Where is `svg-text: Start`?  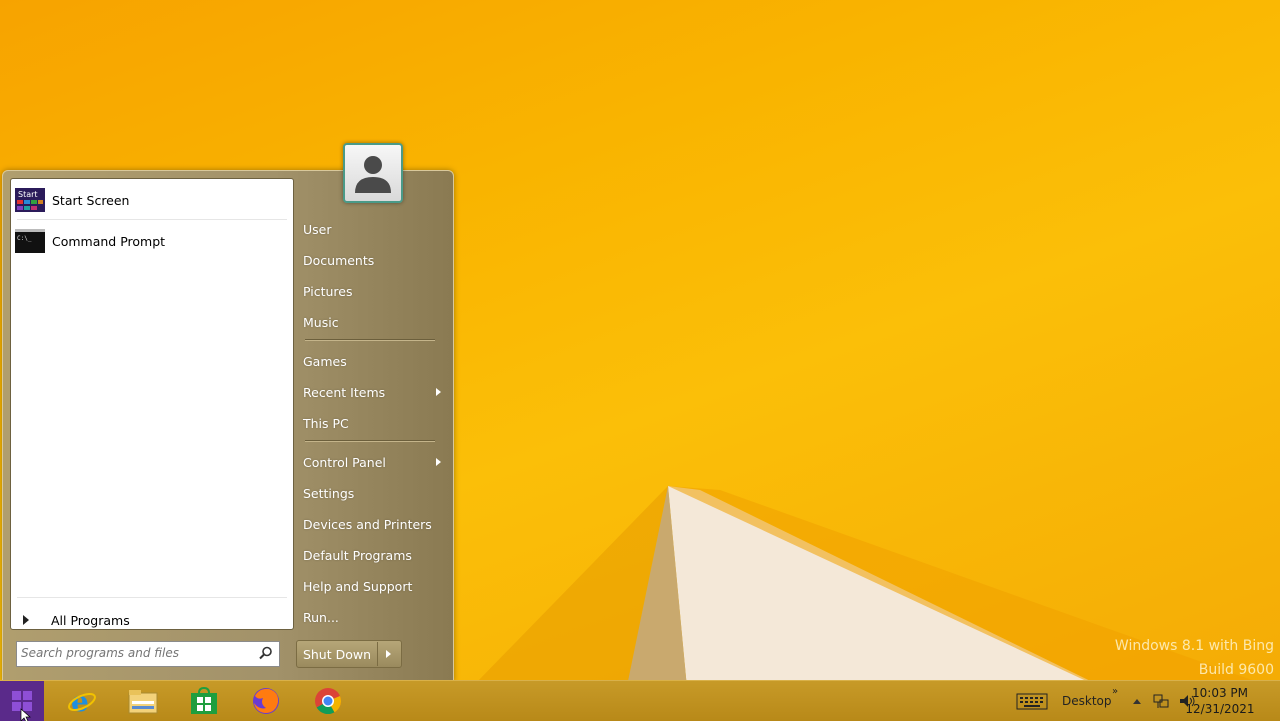
svg-text: Start is located at coordinates (28, 194).